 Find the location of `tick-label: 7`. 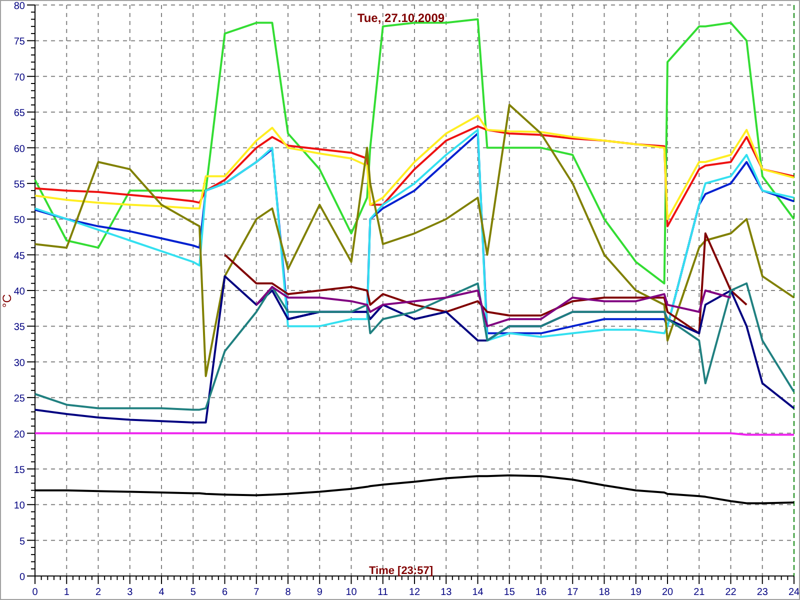

tick-label: 7 is located at coordinates (257, 592).